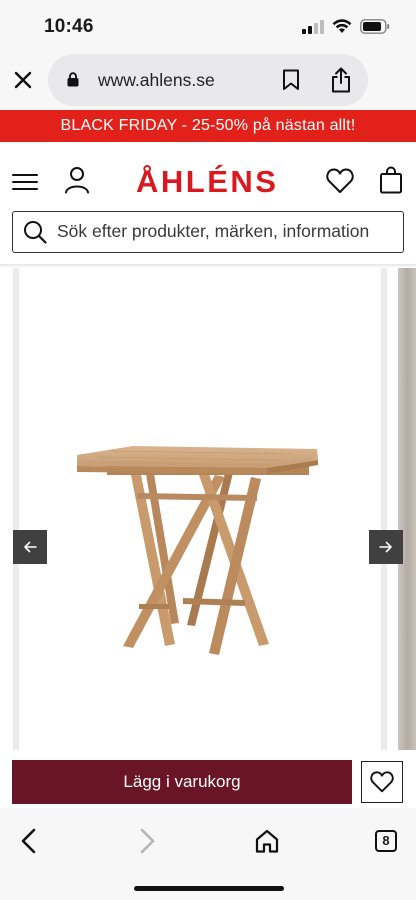 The width and height of the screenshot is (416, 900). What do you see at coordinates (208, 26) in the screenshot?
I see `status-bar: 10:46` at bounding box center [208, 26].